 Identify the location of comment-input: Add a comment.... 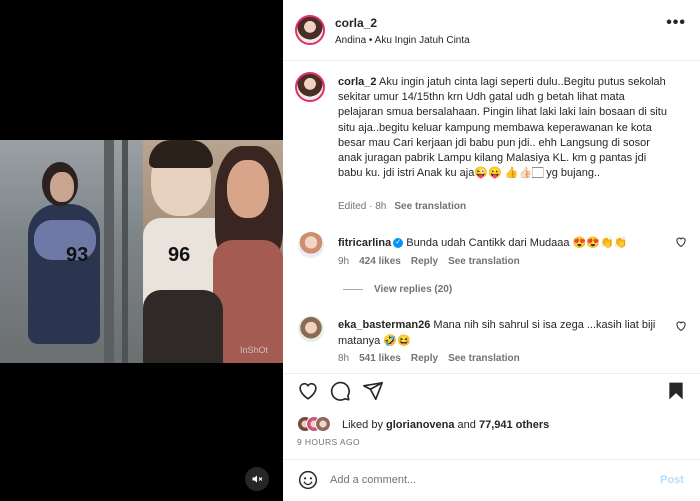
(373, 480).